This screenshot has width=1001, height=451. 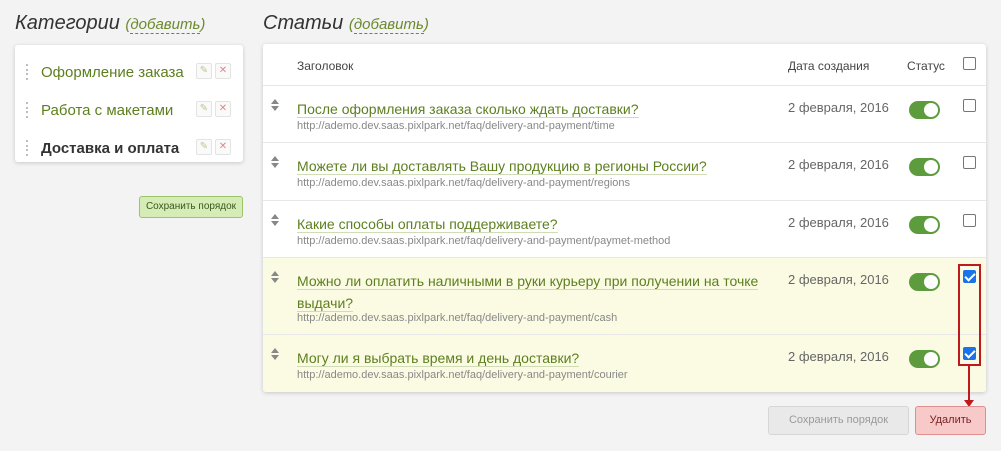 What do you see at coordinates (303, 23) in the screenshot?
I see `articles-title: Статьи` at bounding box center [303, 23].